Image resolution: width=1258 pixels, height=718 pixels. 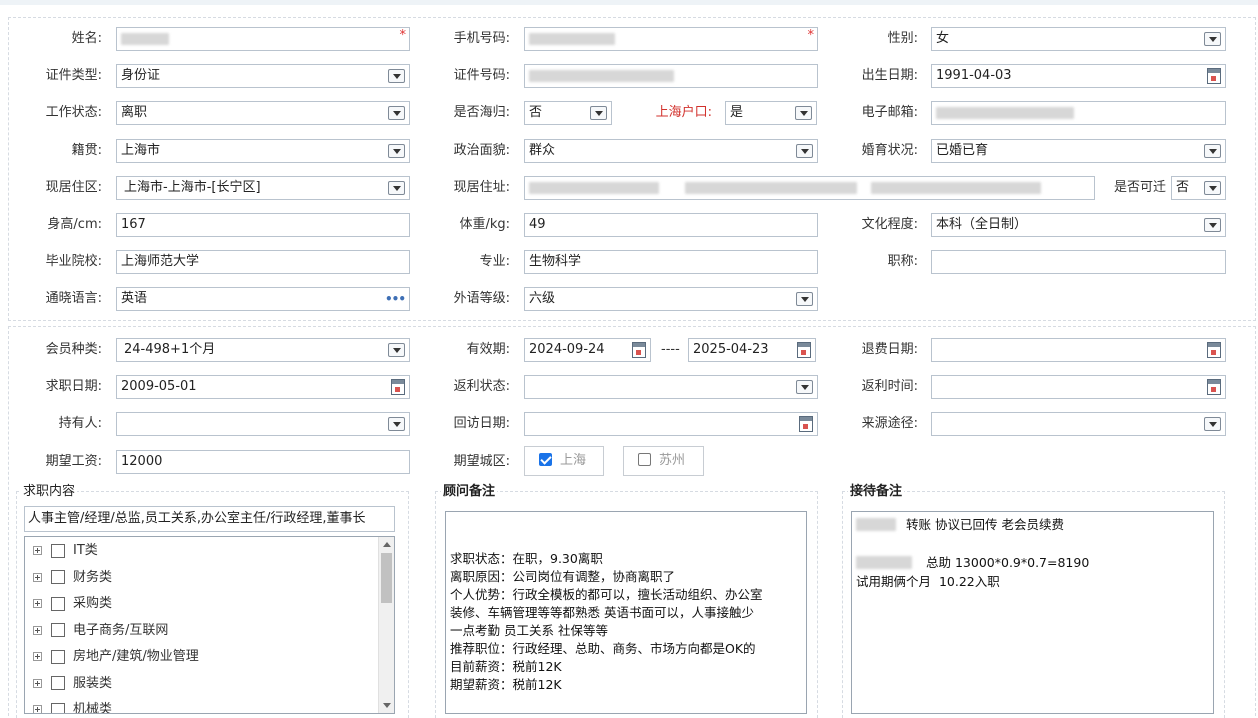 I want to click on tree-item: 财务类, so click(x=209, y=578).